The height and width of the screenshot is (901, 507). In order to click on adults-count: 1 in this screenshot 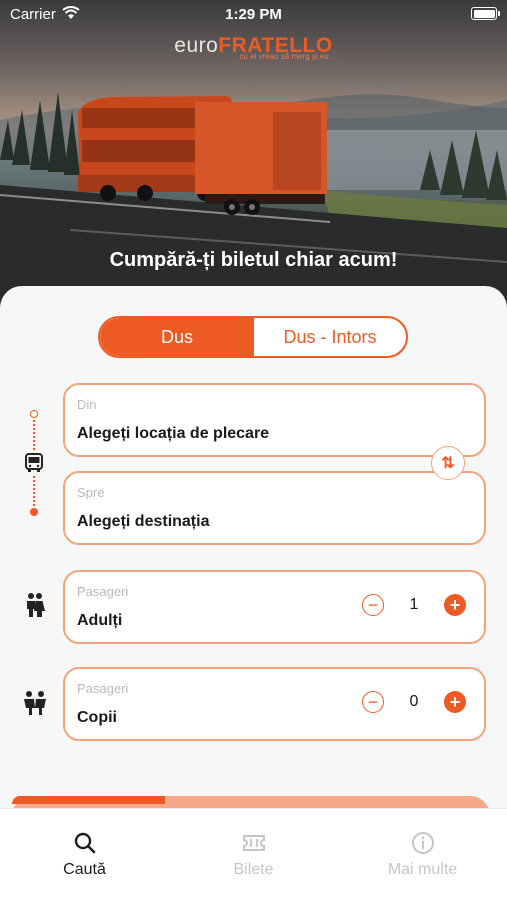, I will do `click(414, 604)`.